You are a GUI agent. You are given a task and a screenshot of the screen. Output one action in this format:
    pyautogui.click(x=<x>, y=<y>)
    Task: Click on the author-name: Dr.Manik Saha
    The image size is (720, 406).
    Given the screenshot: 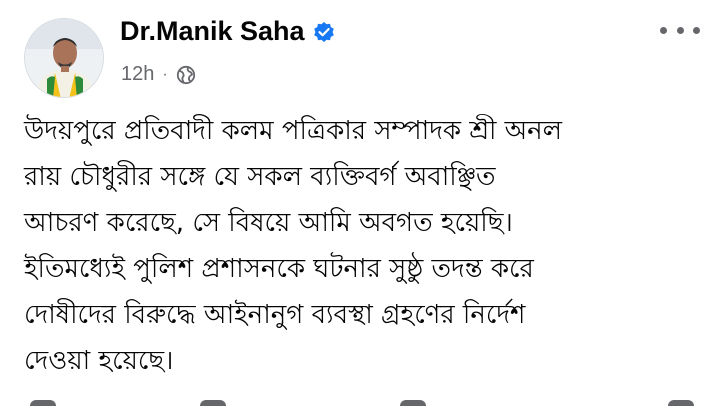 What is the action you would take?
    pyautogui.click(x=212, y=31)
    